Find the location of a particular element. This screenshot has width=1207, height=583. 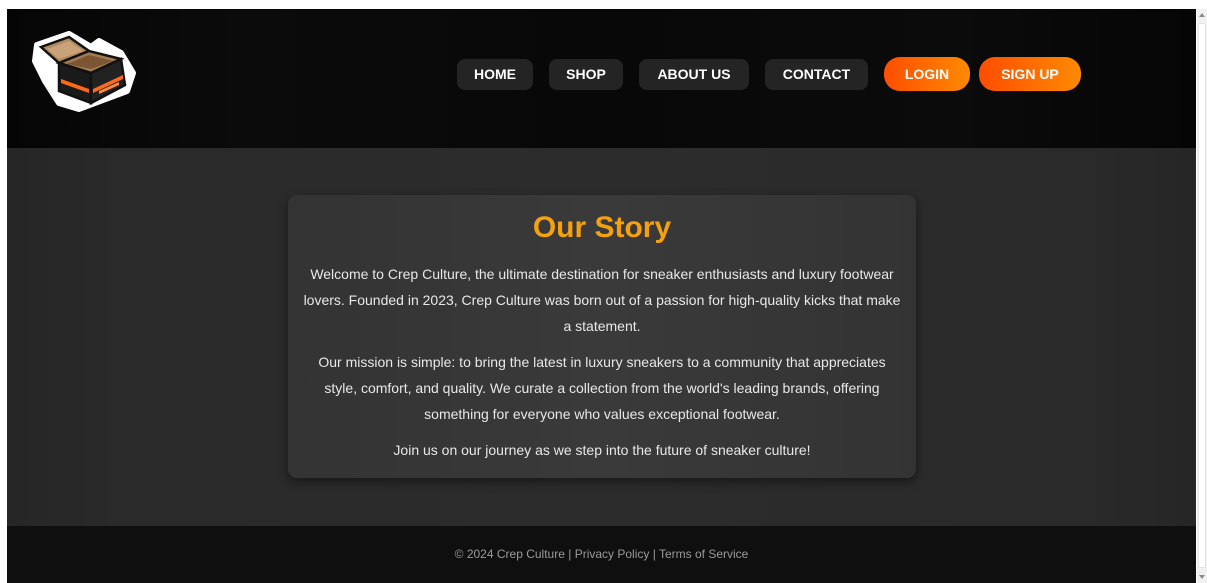

nav-about-us-button: ABOUT US is located at coordinates (694, 74).